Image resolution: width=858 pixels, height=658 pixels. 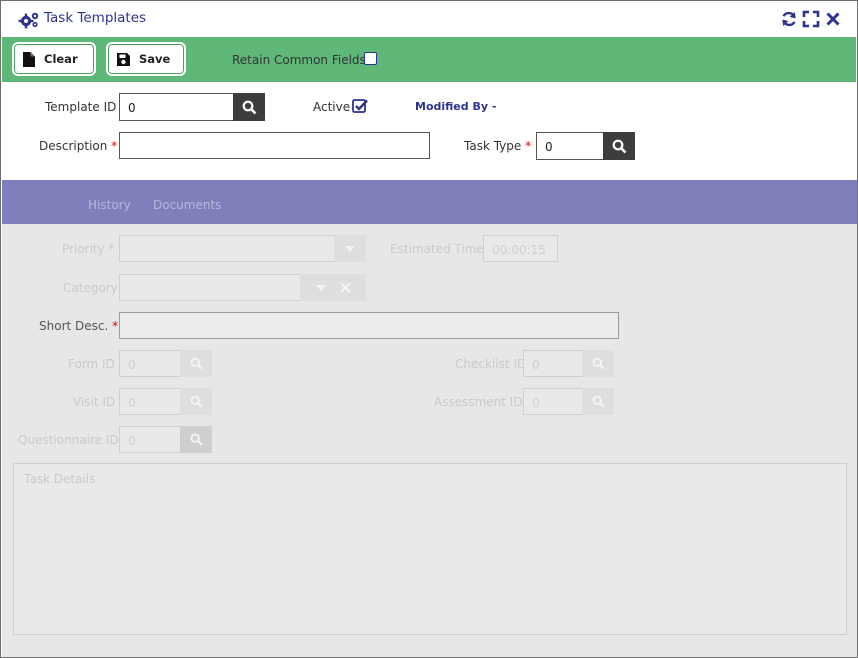 I want to click on form-id-search-button, so click(x=196, y=363).